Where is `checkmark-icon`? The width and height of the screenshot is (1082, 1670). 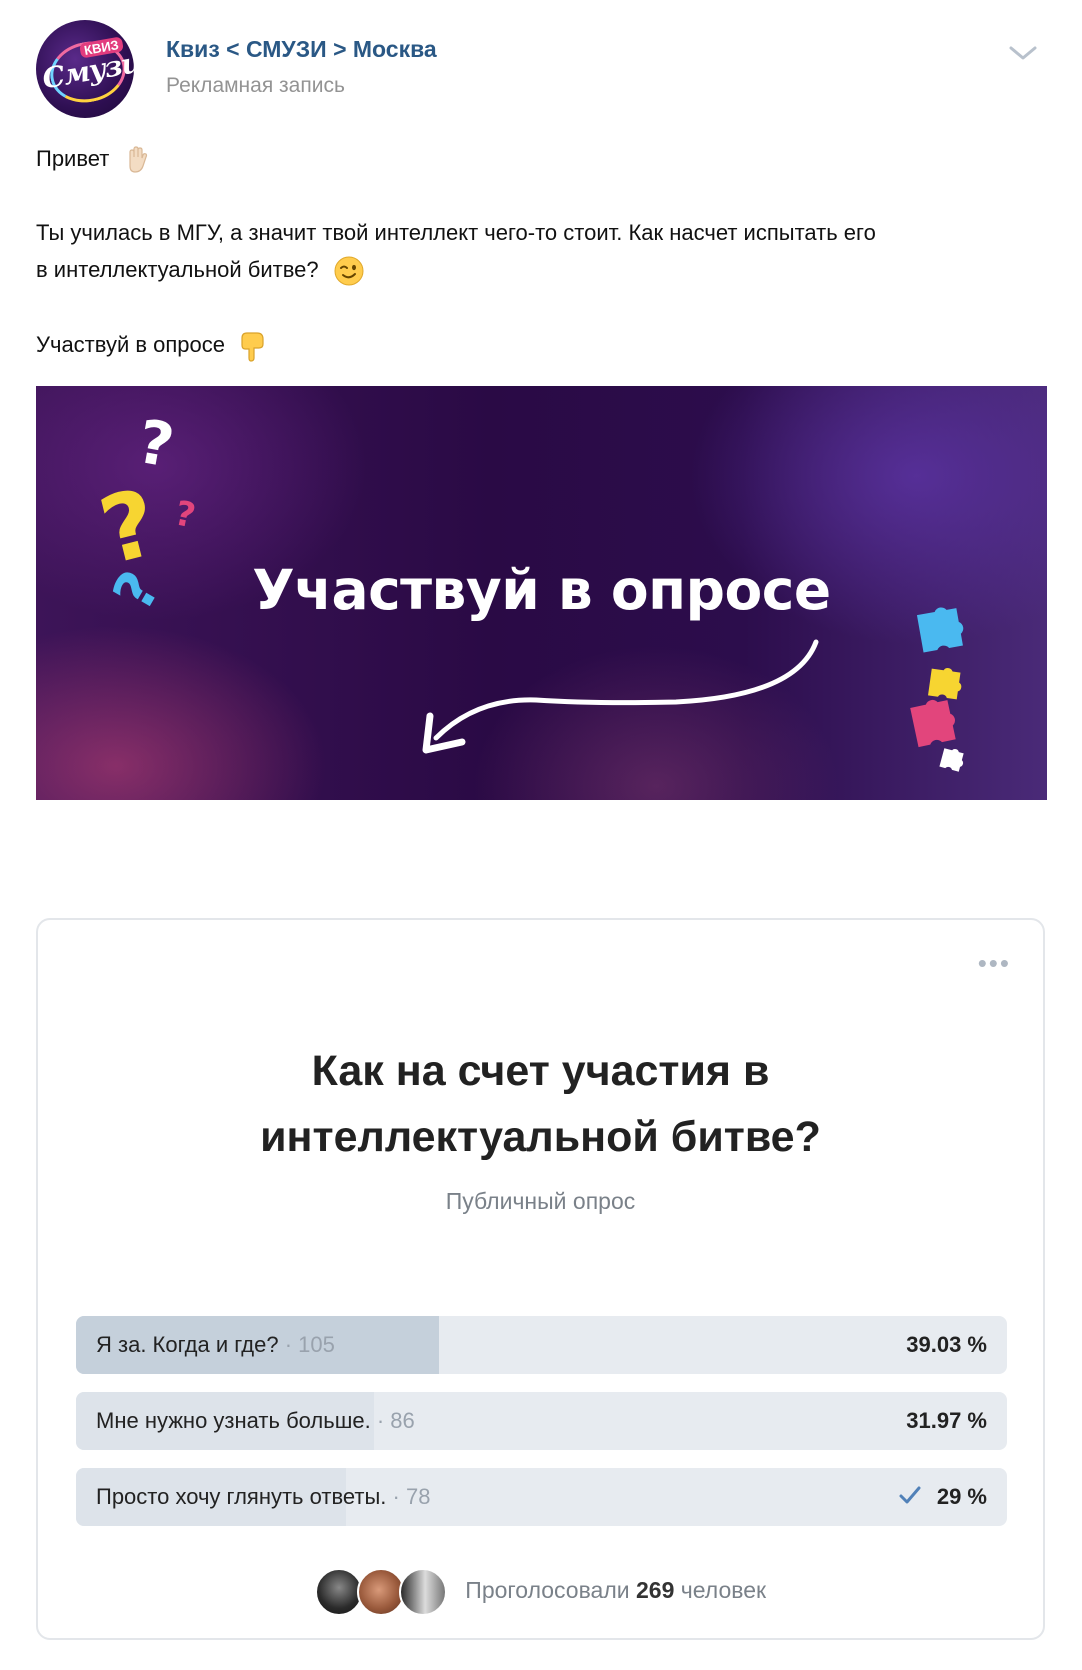 checkmark-icon is located at coordinates (910, 1495).